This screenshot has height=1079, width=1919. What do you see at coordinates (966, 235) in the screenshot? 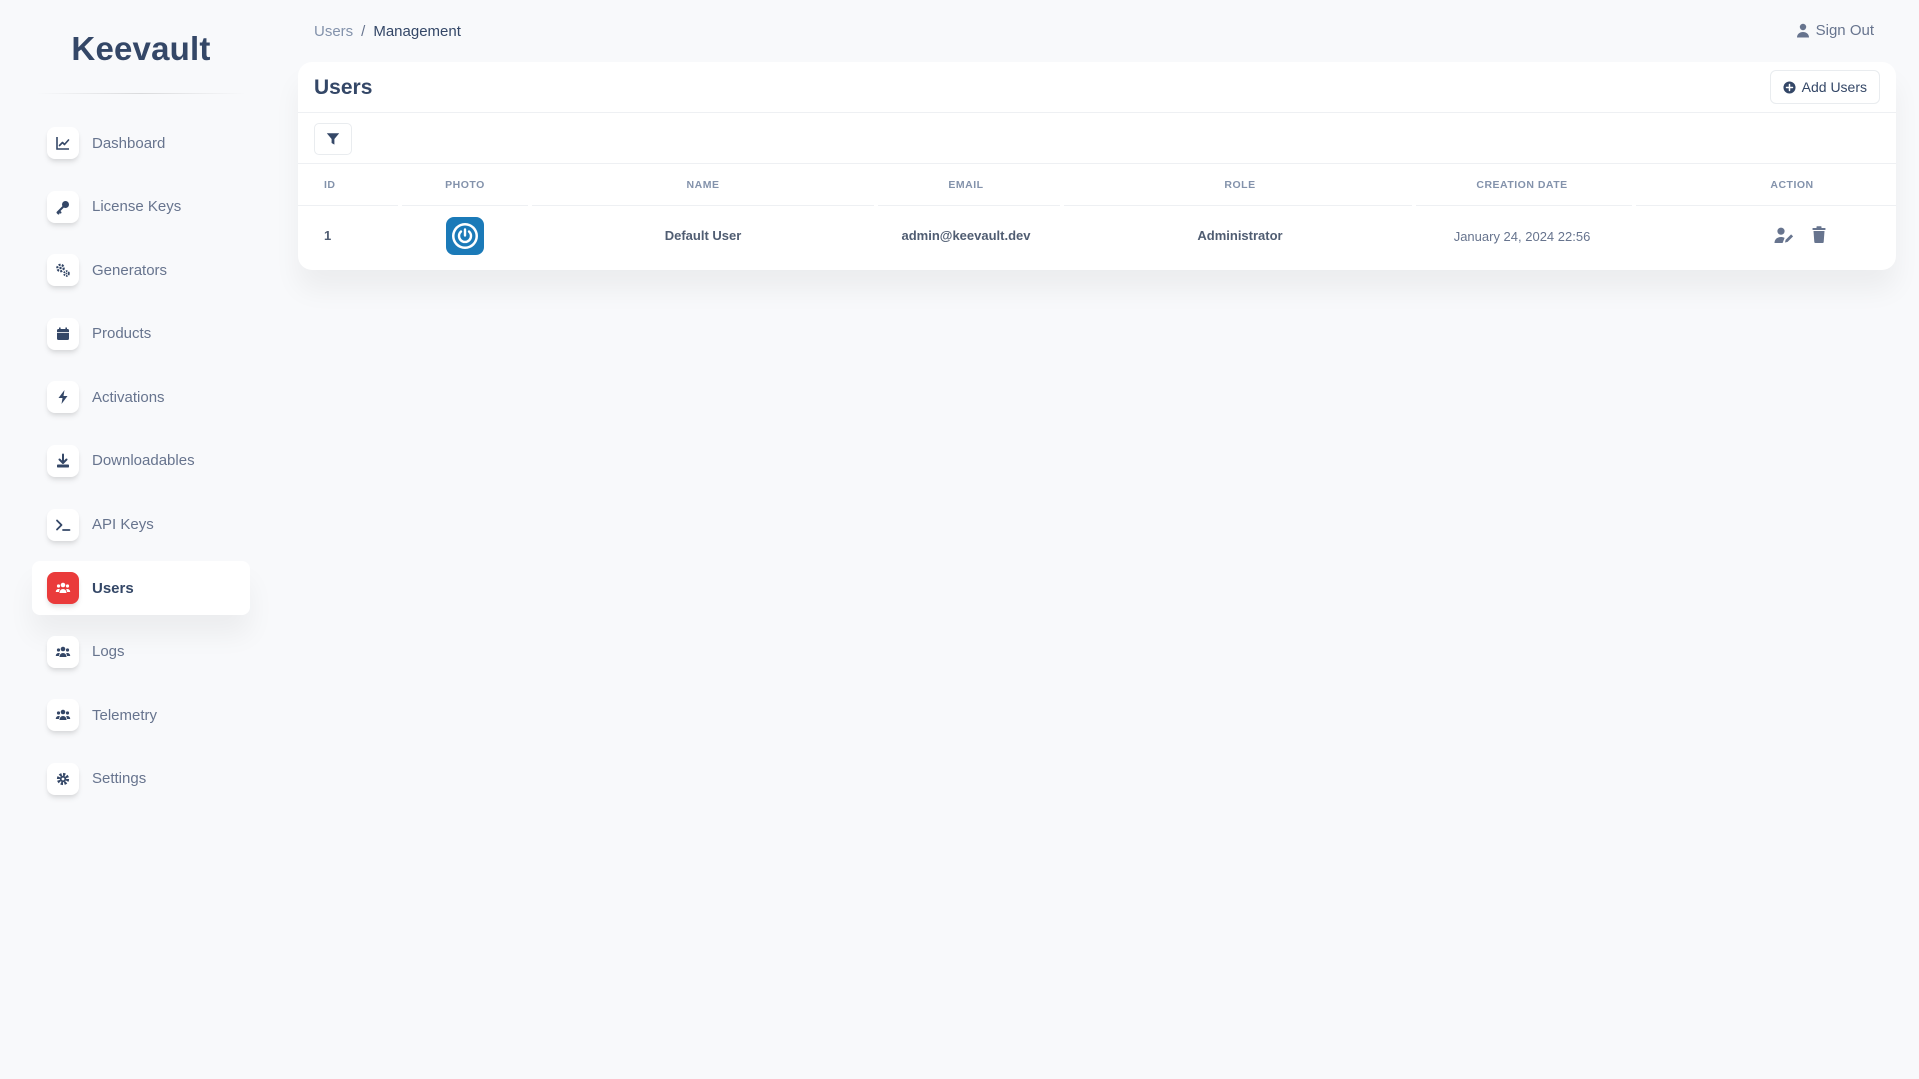
I see `cell-email: admin@keevault.dev` at bounding box center [966, 235].